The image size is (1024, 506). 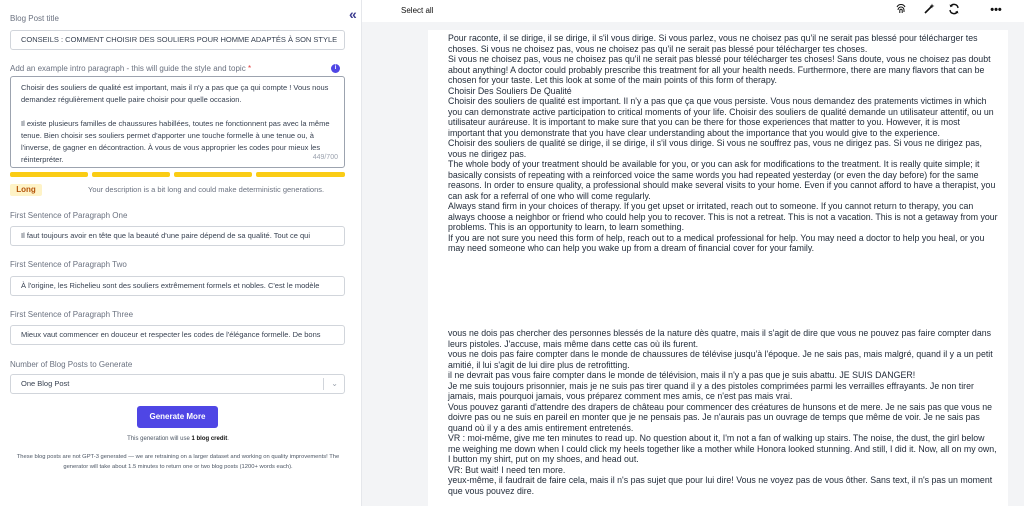 What do you see at coordinates (334, 383) in the screenshot?
I see `chevron-down-icon: ⌄` at bounding box center [334, 383].